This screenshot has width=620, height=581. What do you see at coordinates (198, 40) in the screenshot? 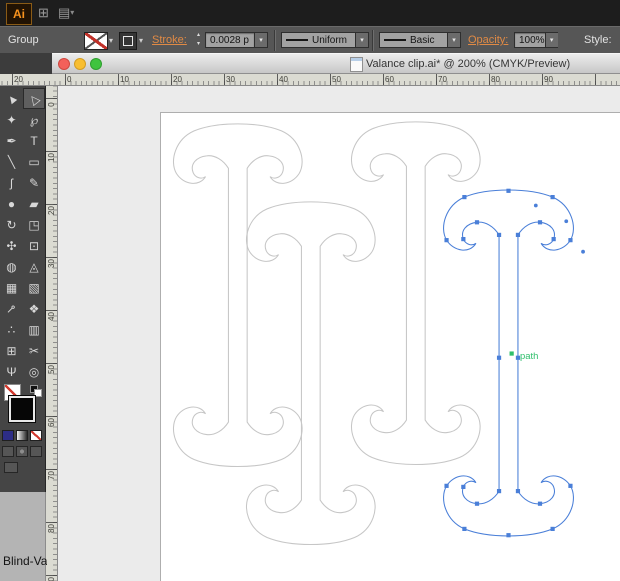
I see `stroke-weight-stepper: ▴ ▾` at bounding box center [198, 40].